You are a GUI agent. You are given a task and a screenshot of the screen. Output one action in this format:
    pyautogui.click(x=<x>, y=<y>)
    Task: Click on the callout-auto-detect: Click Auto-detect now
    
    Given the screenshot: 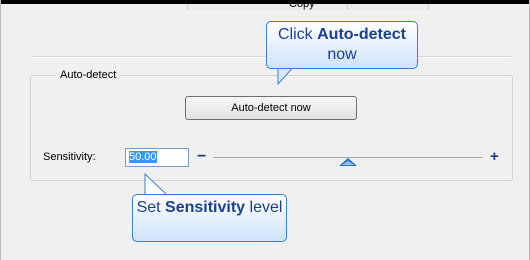 What is the action you would take?
    pyautogui.click(x=342, y=45)
    